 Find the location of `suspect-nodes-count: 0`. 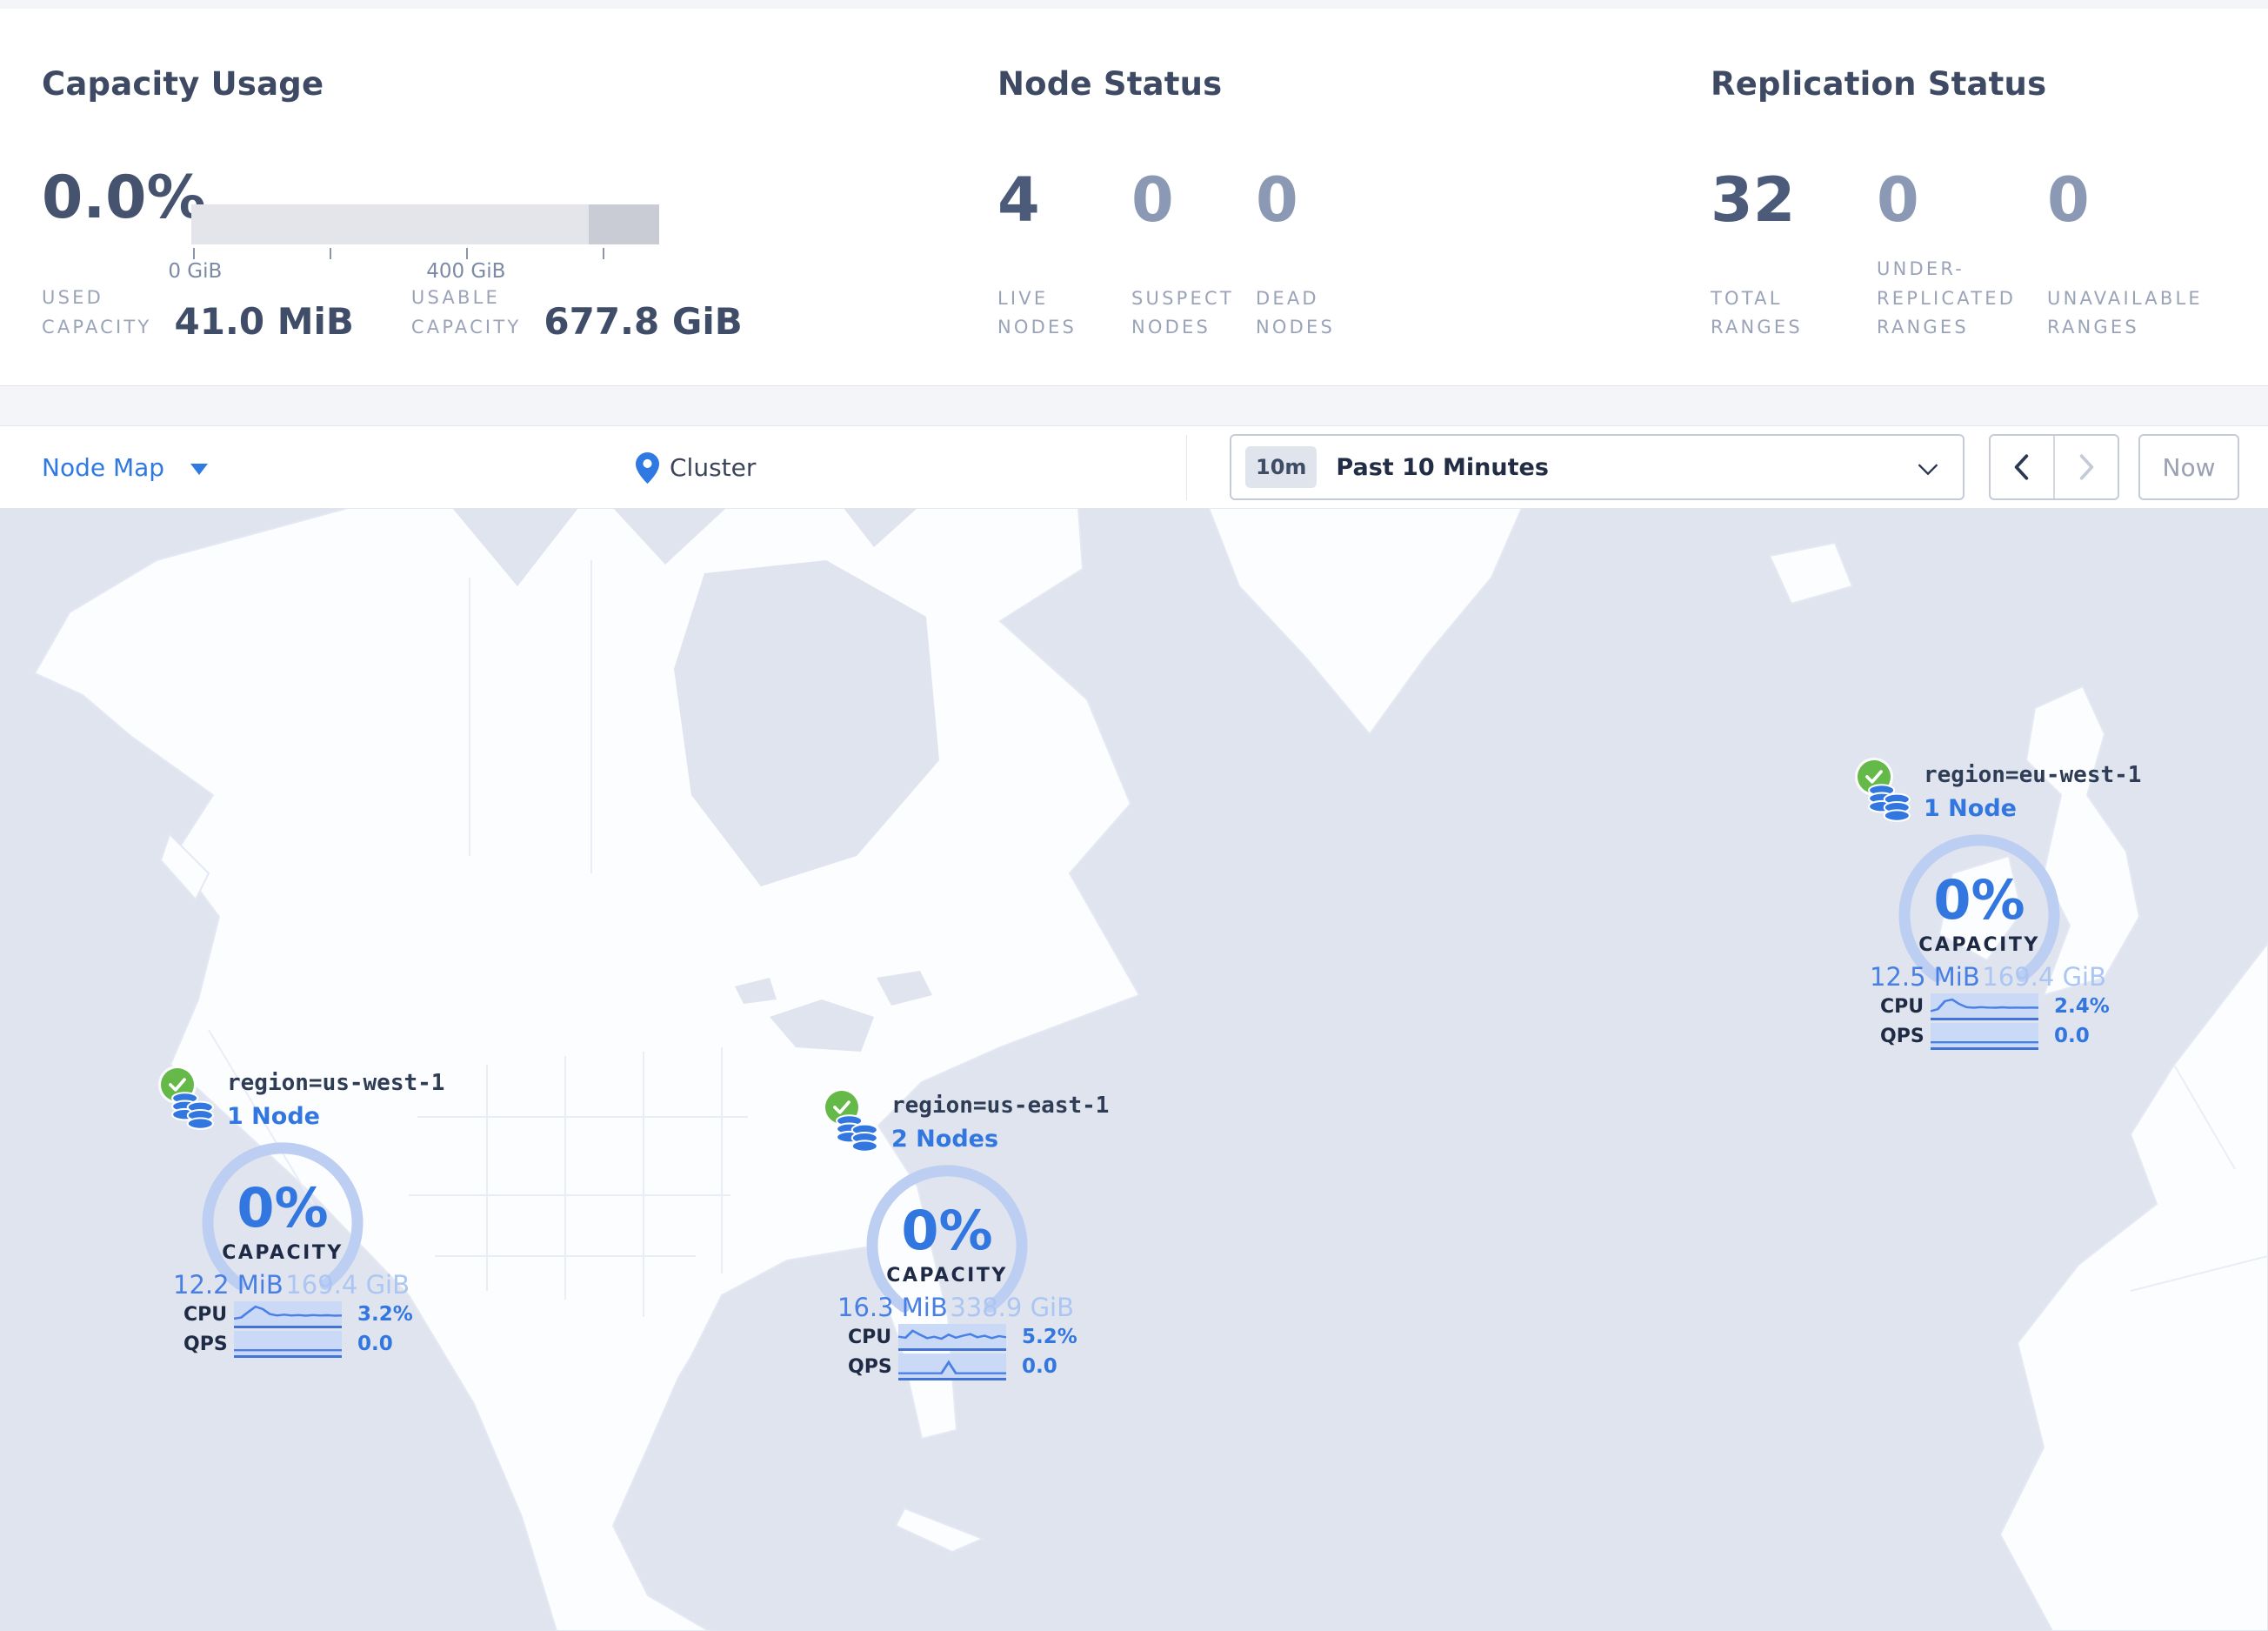

suspect-nodes-count: 0 is located at coordinates (1152, 200).